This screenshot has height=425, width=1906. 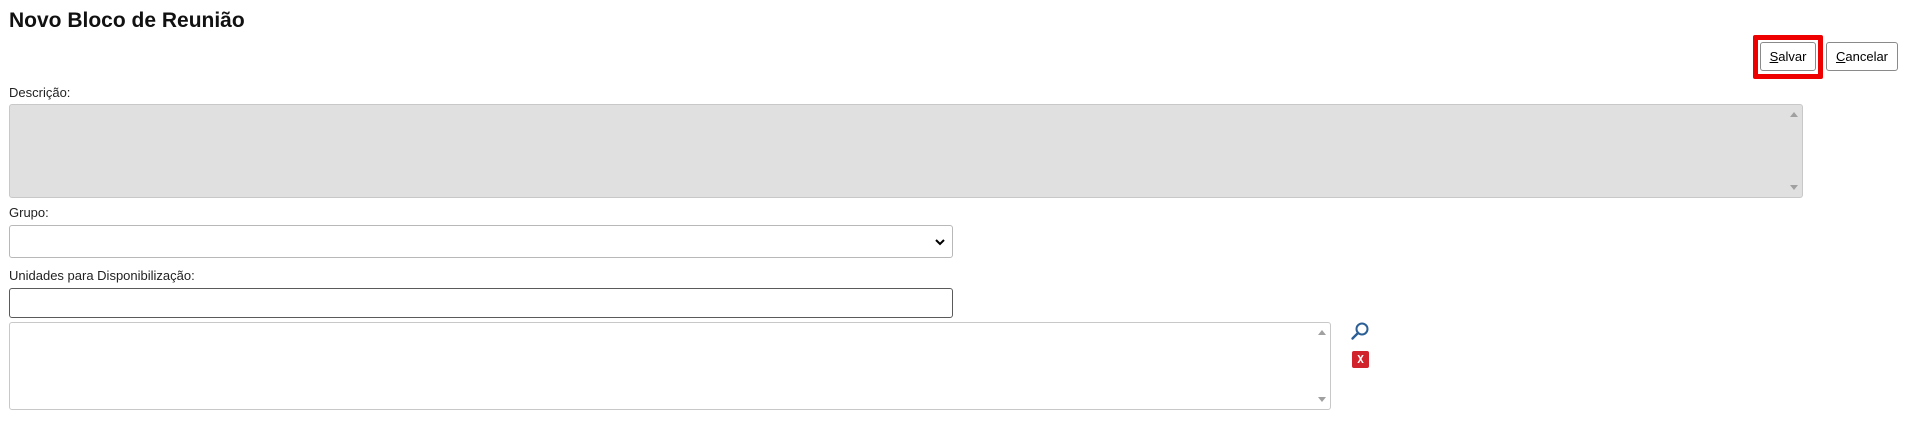 What do you see at coordinates (1360, 359) in the screenshot?
I see `remove-icon: X` at bounding box center [1360, 359].